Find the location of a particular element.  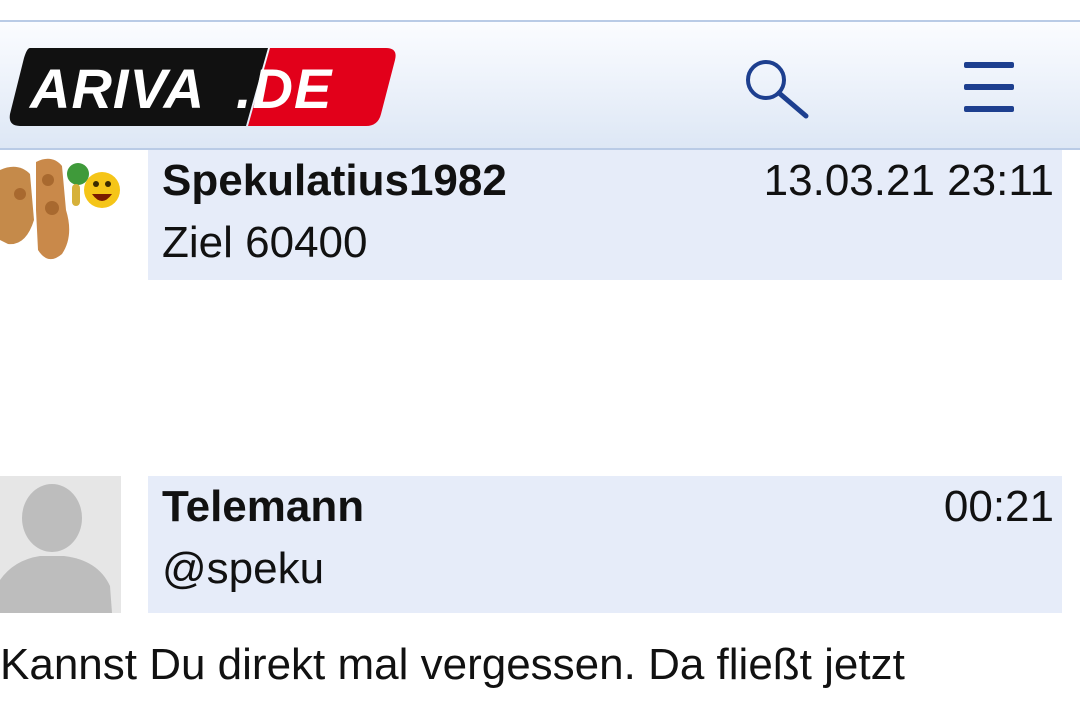

post-author: Telemann is located at coordinates (263, 507).